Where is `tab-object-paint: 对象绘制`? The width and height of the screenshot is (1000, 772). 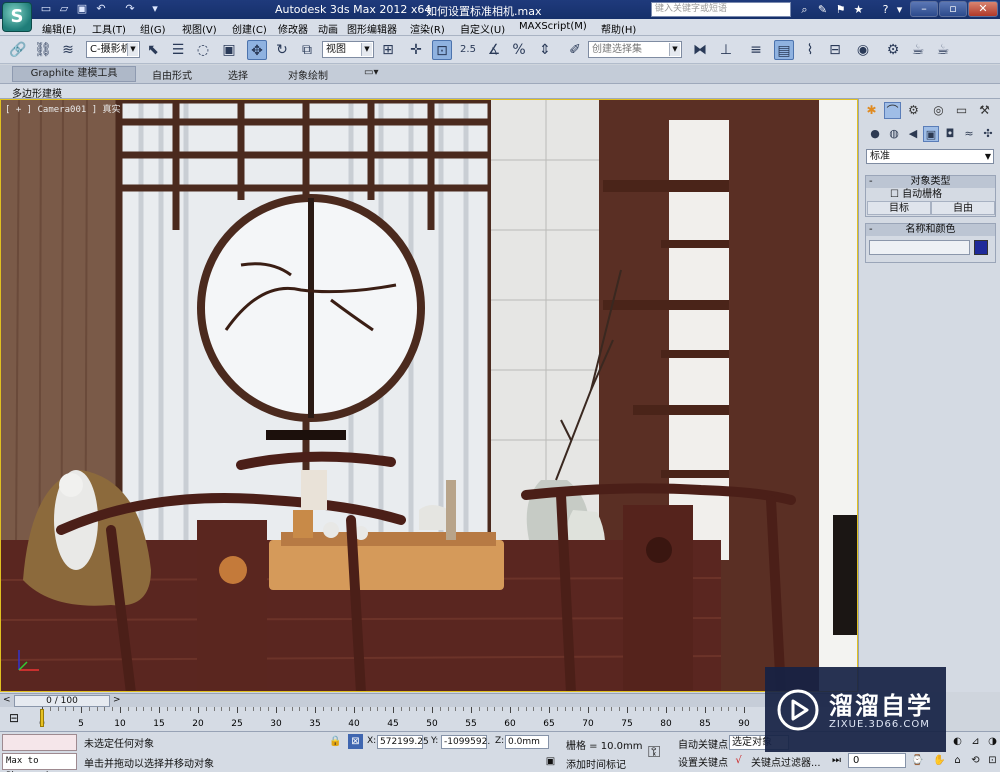
tab-object-paint: 对象绘制 is located at coordinates (308, 74).